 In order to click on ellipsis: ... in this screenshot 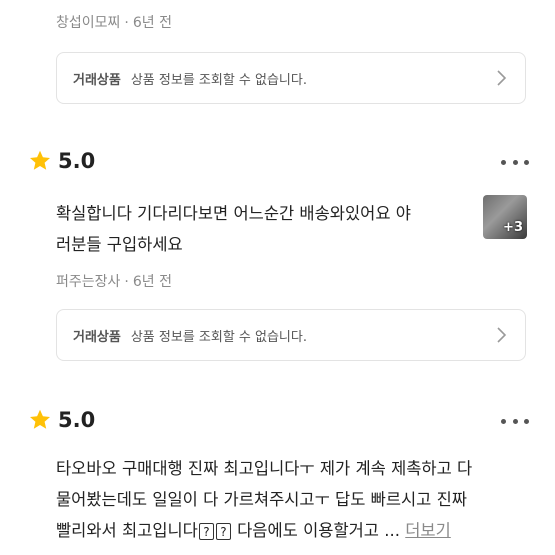, I will do `click(392, 530)`.